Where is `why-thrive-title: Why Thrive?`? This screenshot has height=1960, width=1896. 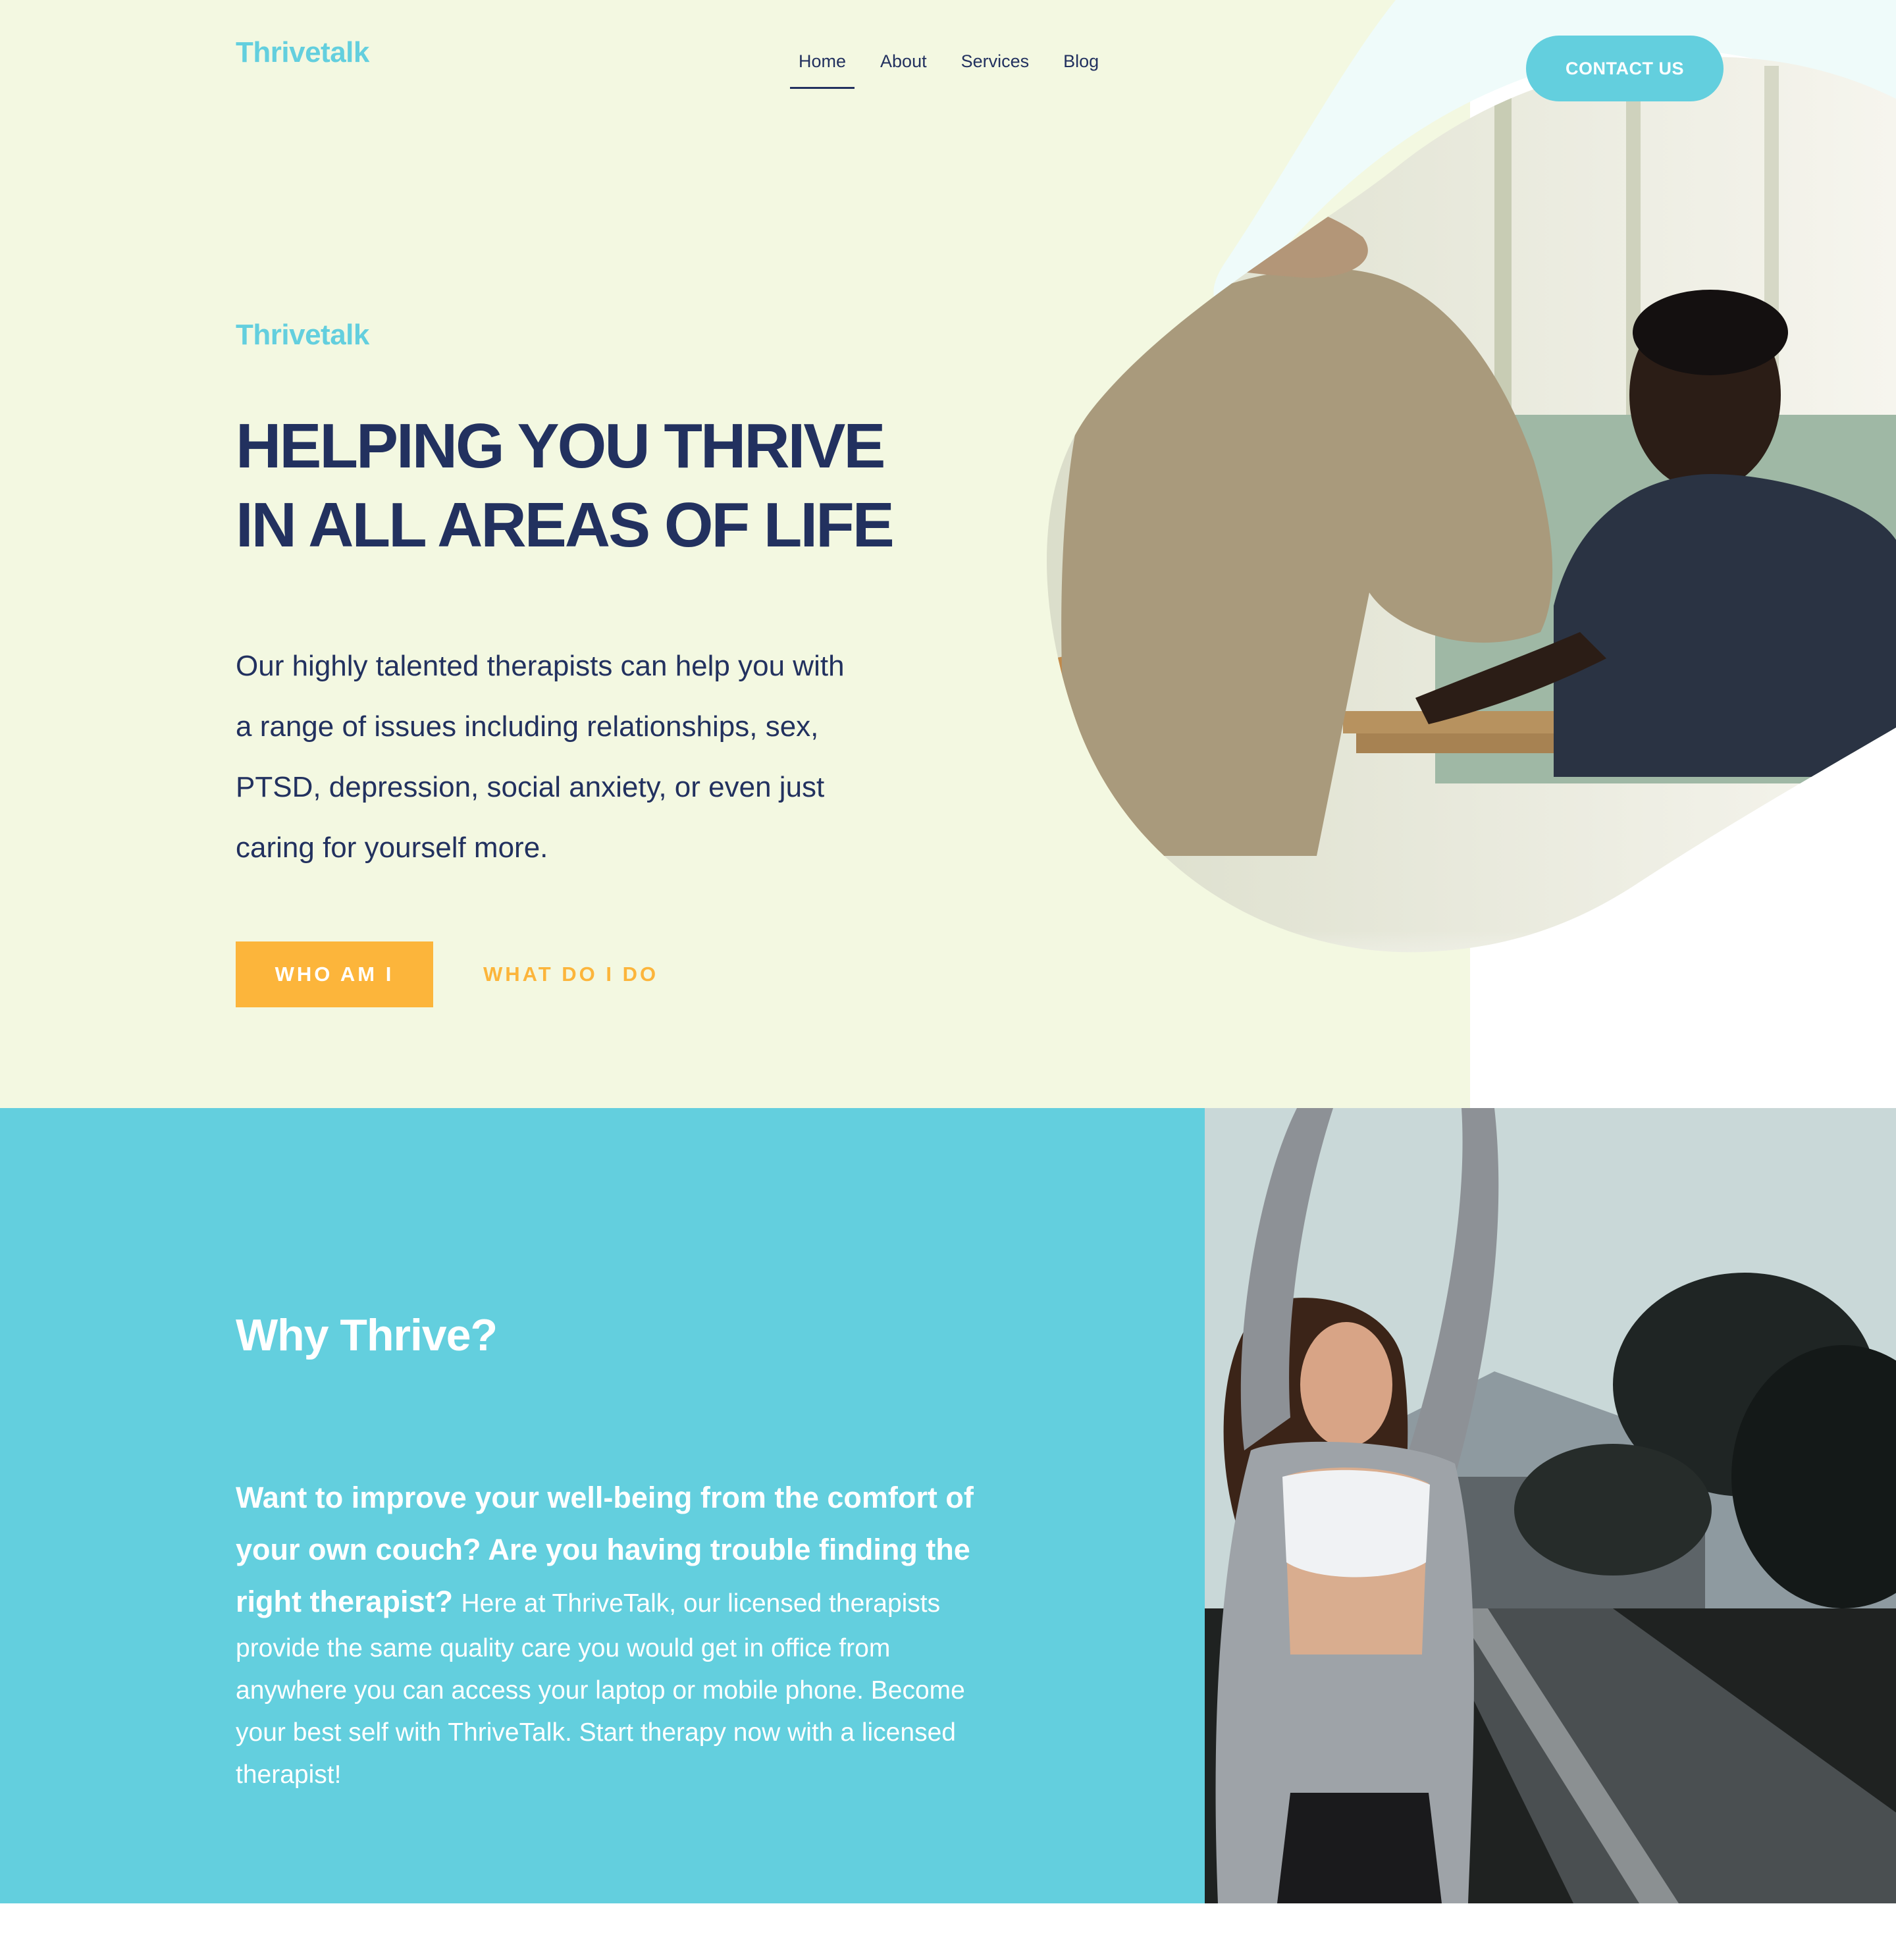 why-thrive-title: Why Thrive? is located at coordinates (367, 1335).